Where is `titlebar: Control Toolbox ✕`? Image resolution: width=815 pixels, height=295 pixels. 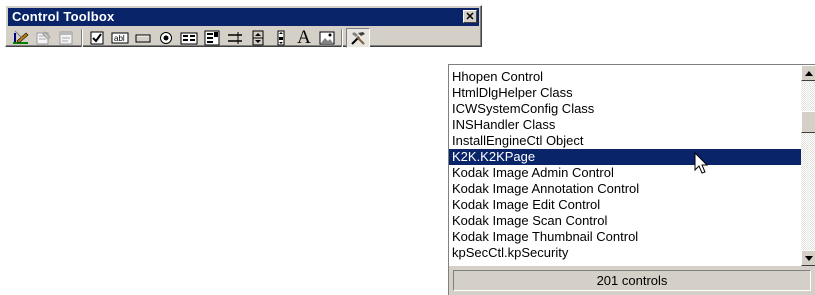
titlebar: Control Toolbox ✕ is located at coordinates (243, 17).